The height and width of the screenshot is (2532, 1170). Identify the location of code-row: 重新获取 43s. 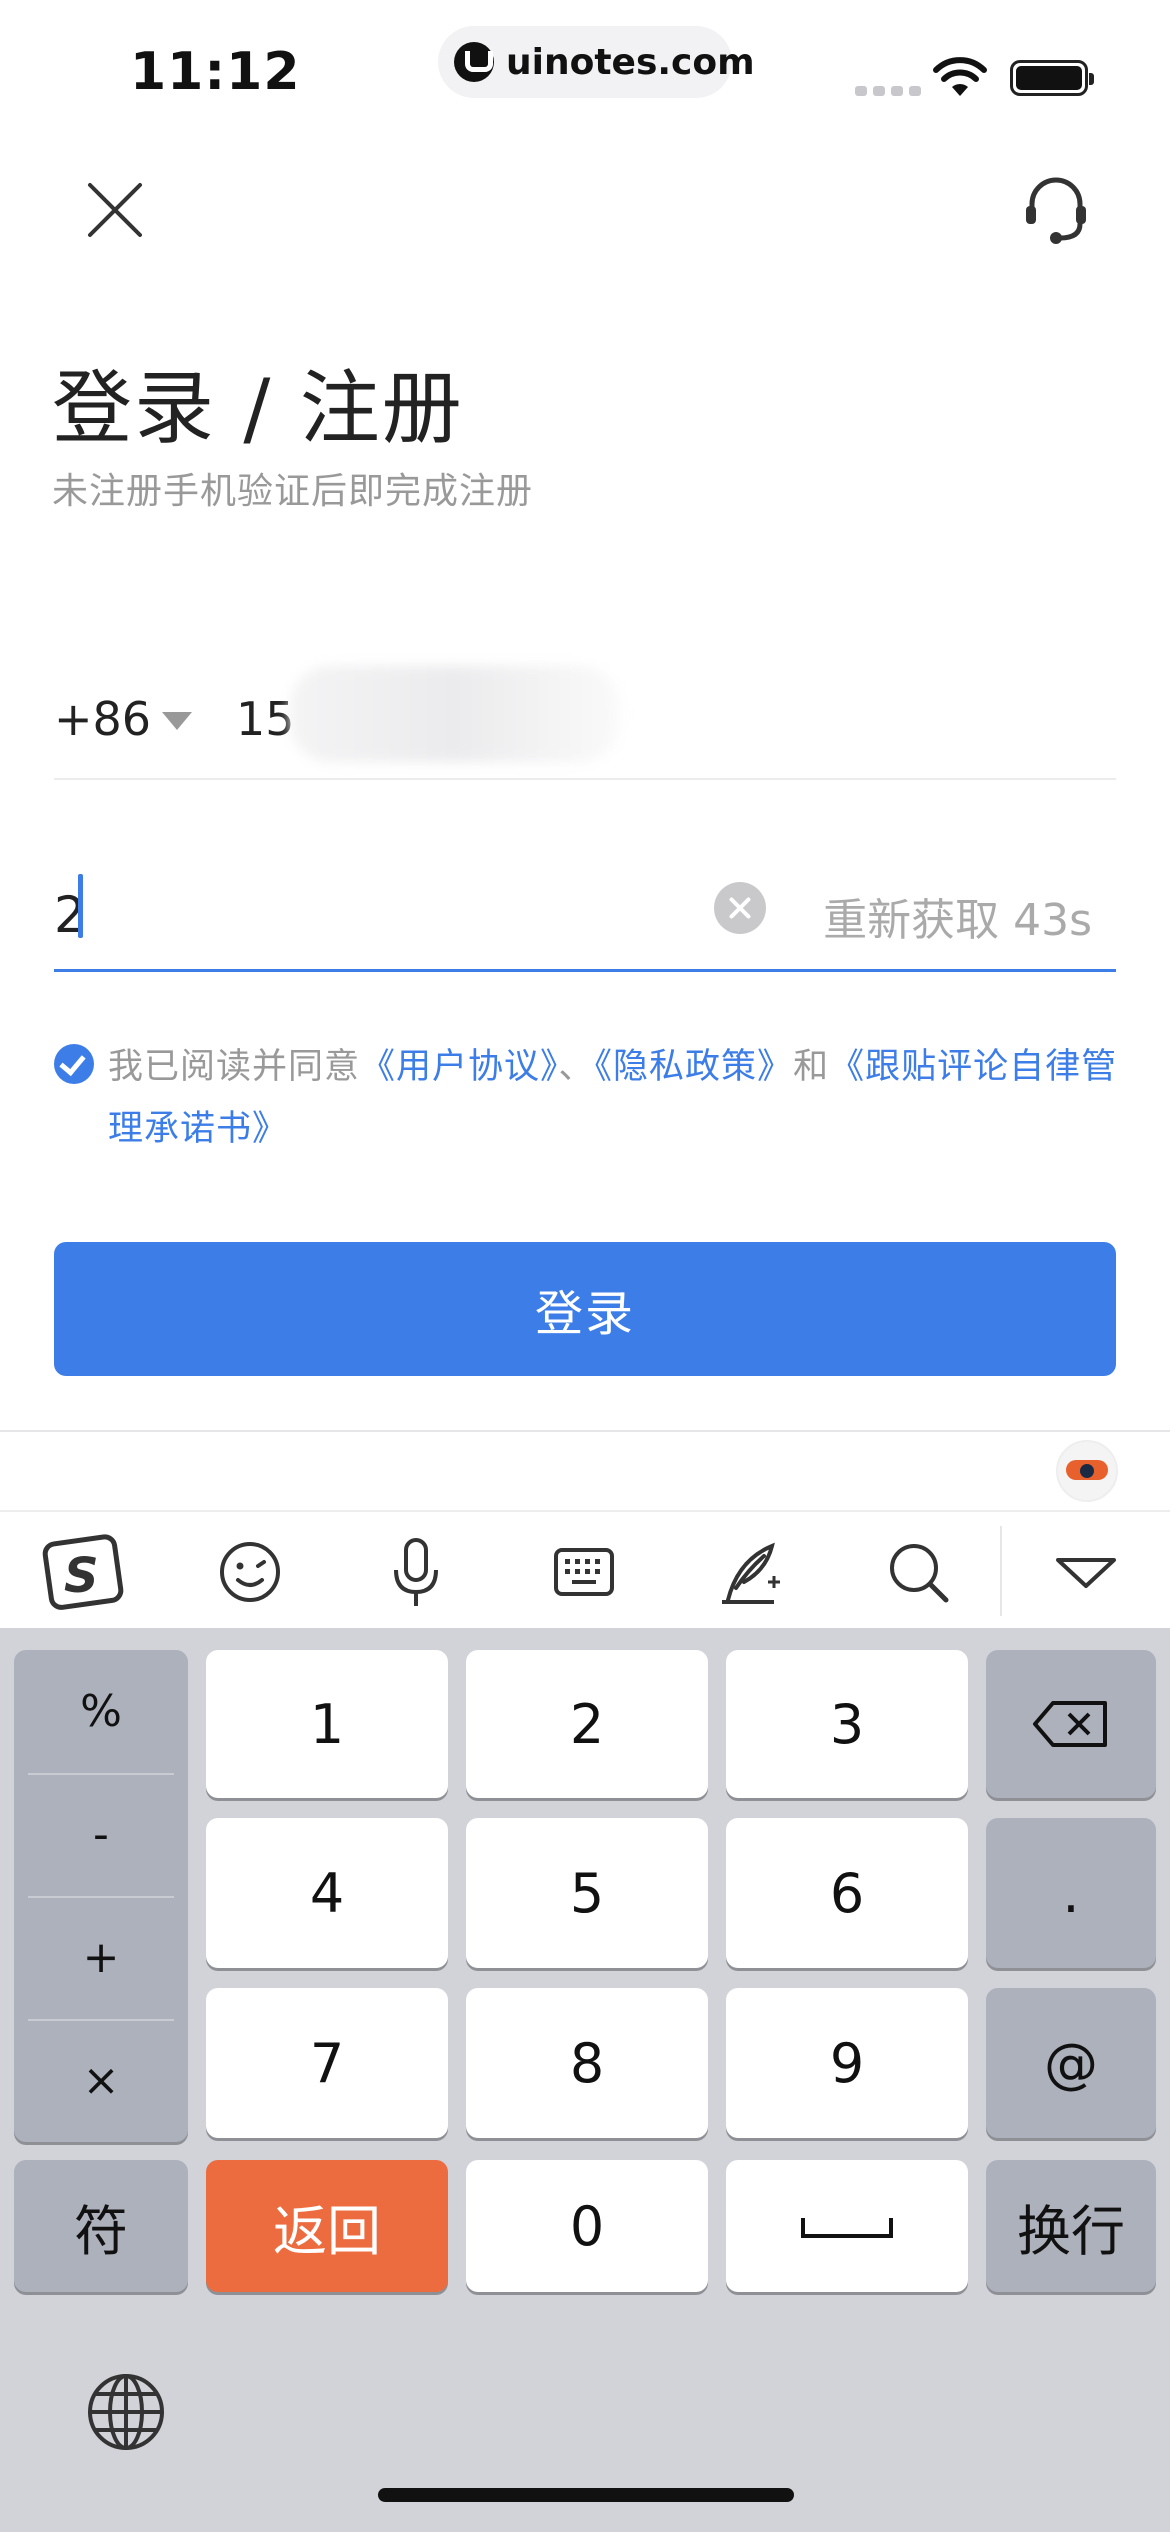
(585, 916).